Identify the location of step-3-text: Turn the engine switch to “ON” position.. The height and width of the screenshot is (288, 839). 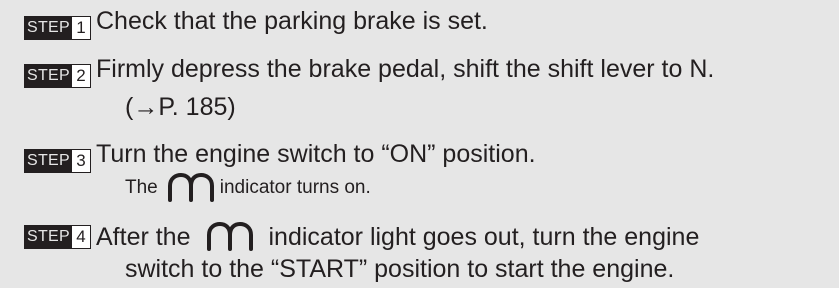
(316, 154).